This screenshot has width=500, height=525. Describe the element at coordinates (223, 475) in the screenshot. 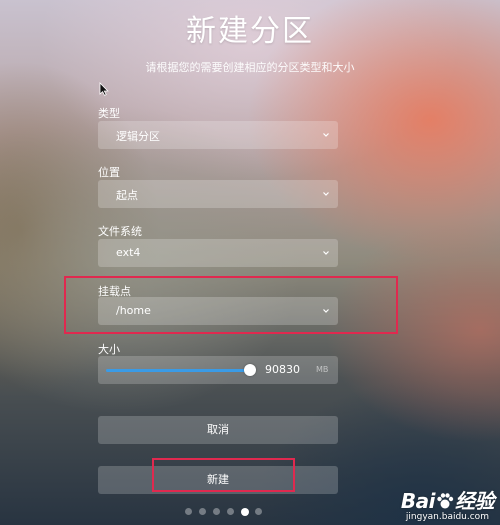

I see `create-highlight-box` at that location.